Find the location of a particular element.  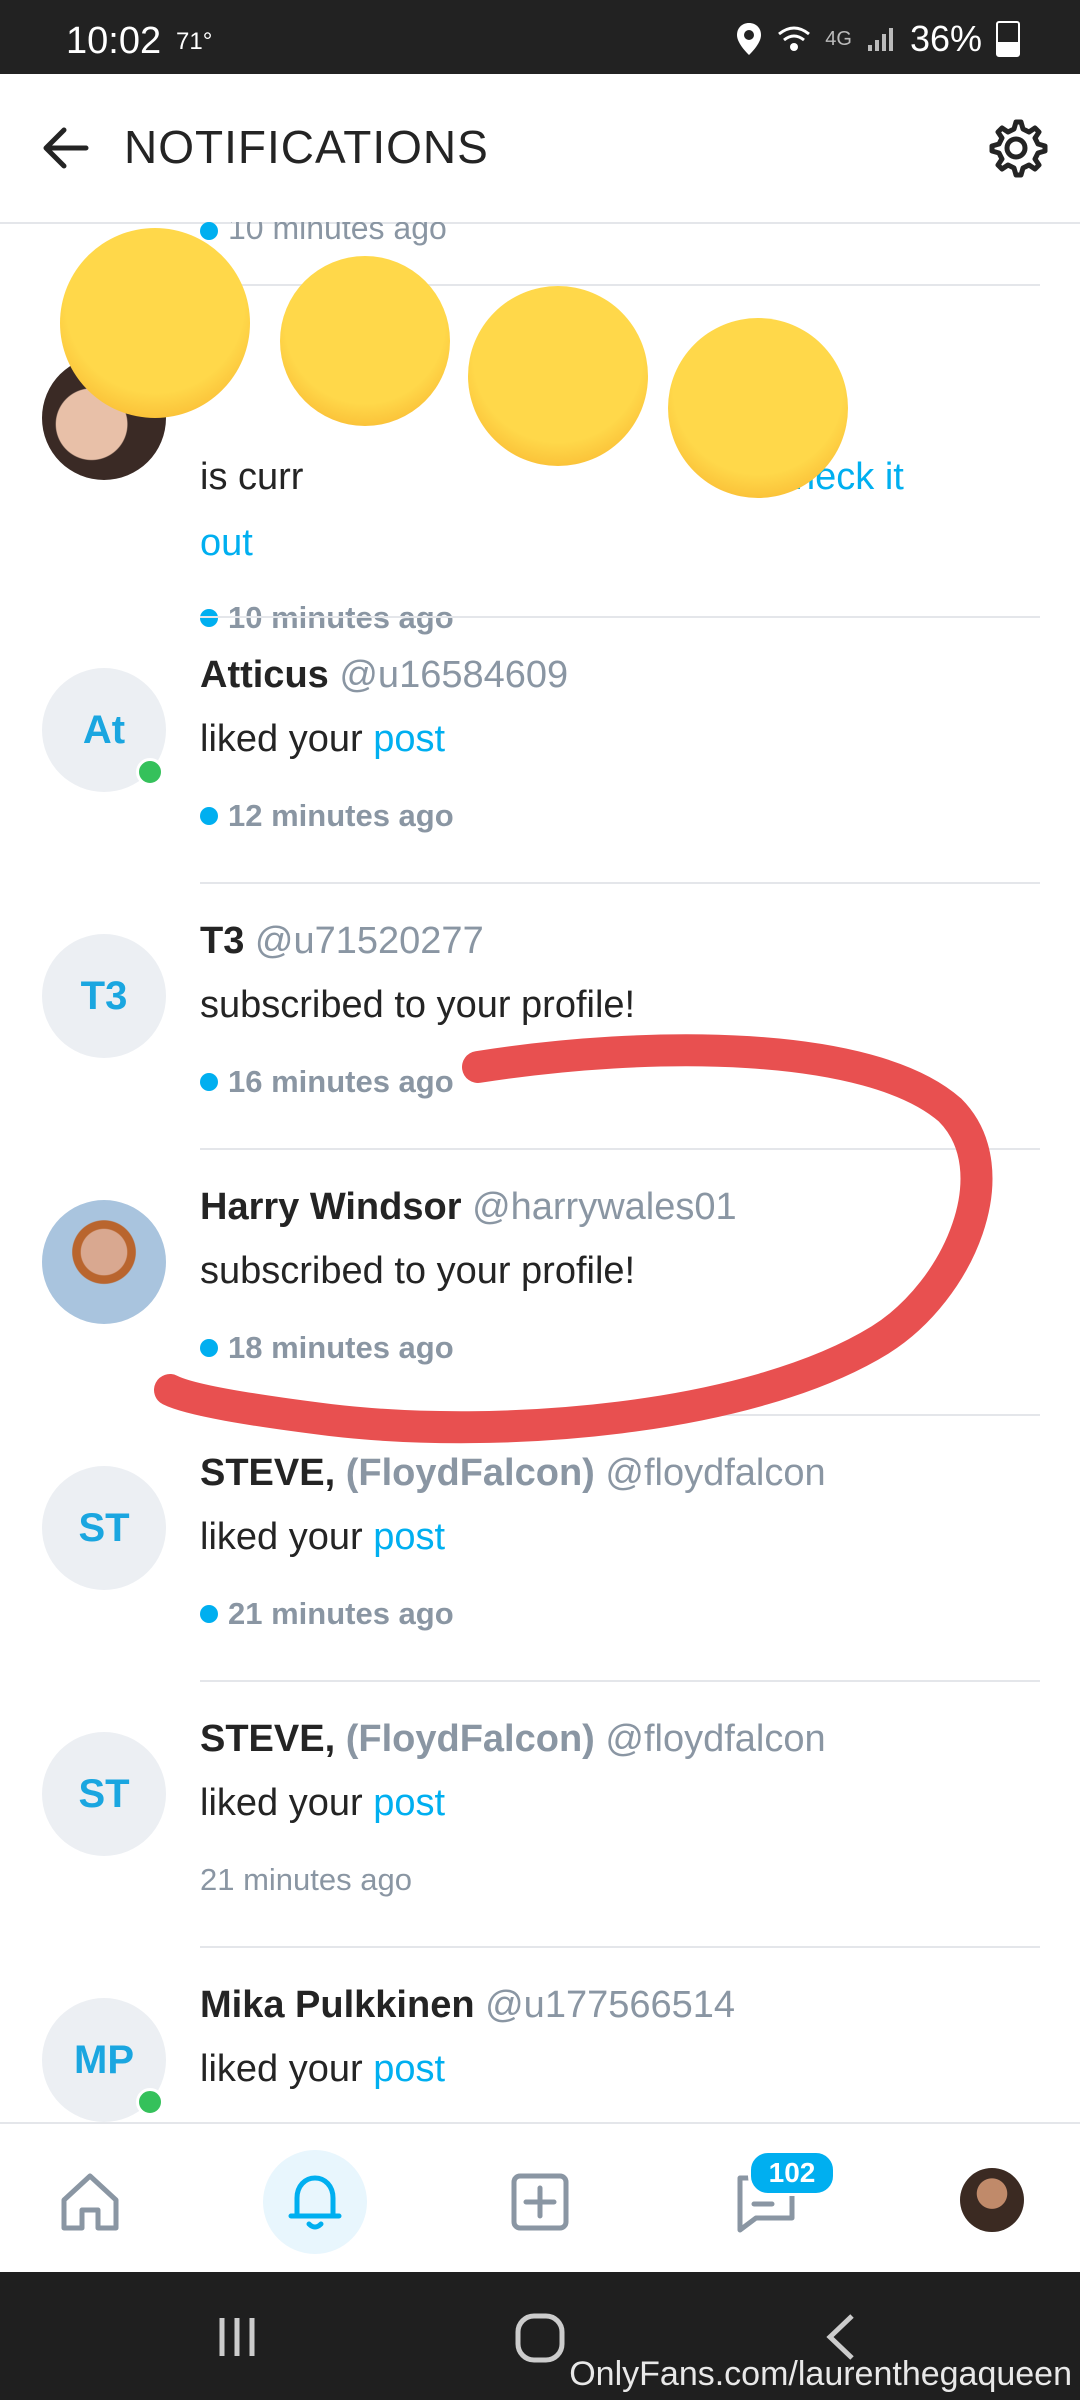

bell-icon is located at coordinates (315, 2202).